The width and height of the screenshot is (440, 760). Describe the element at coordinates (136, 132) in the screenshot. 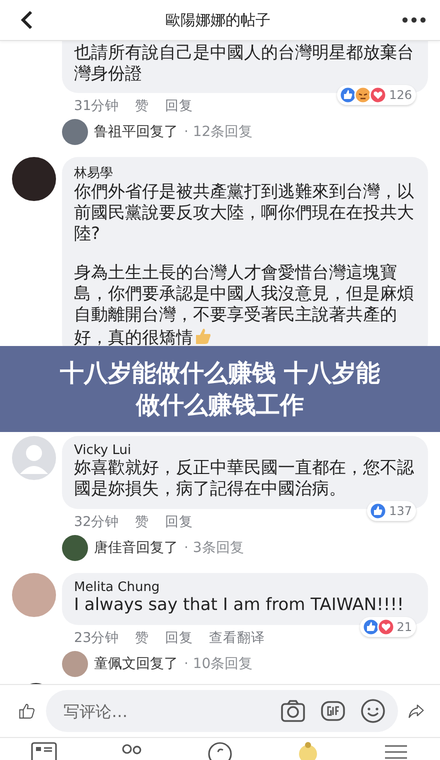

I see `replier-text: 鲁祖平回复了` at that location.